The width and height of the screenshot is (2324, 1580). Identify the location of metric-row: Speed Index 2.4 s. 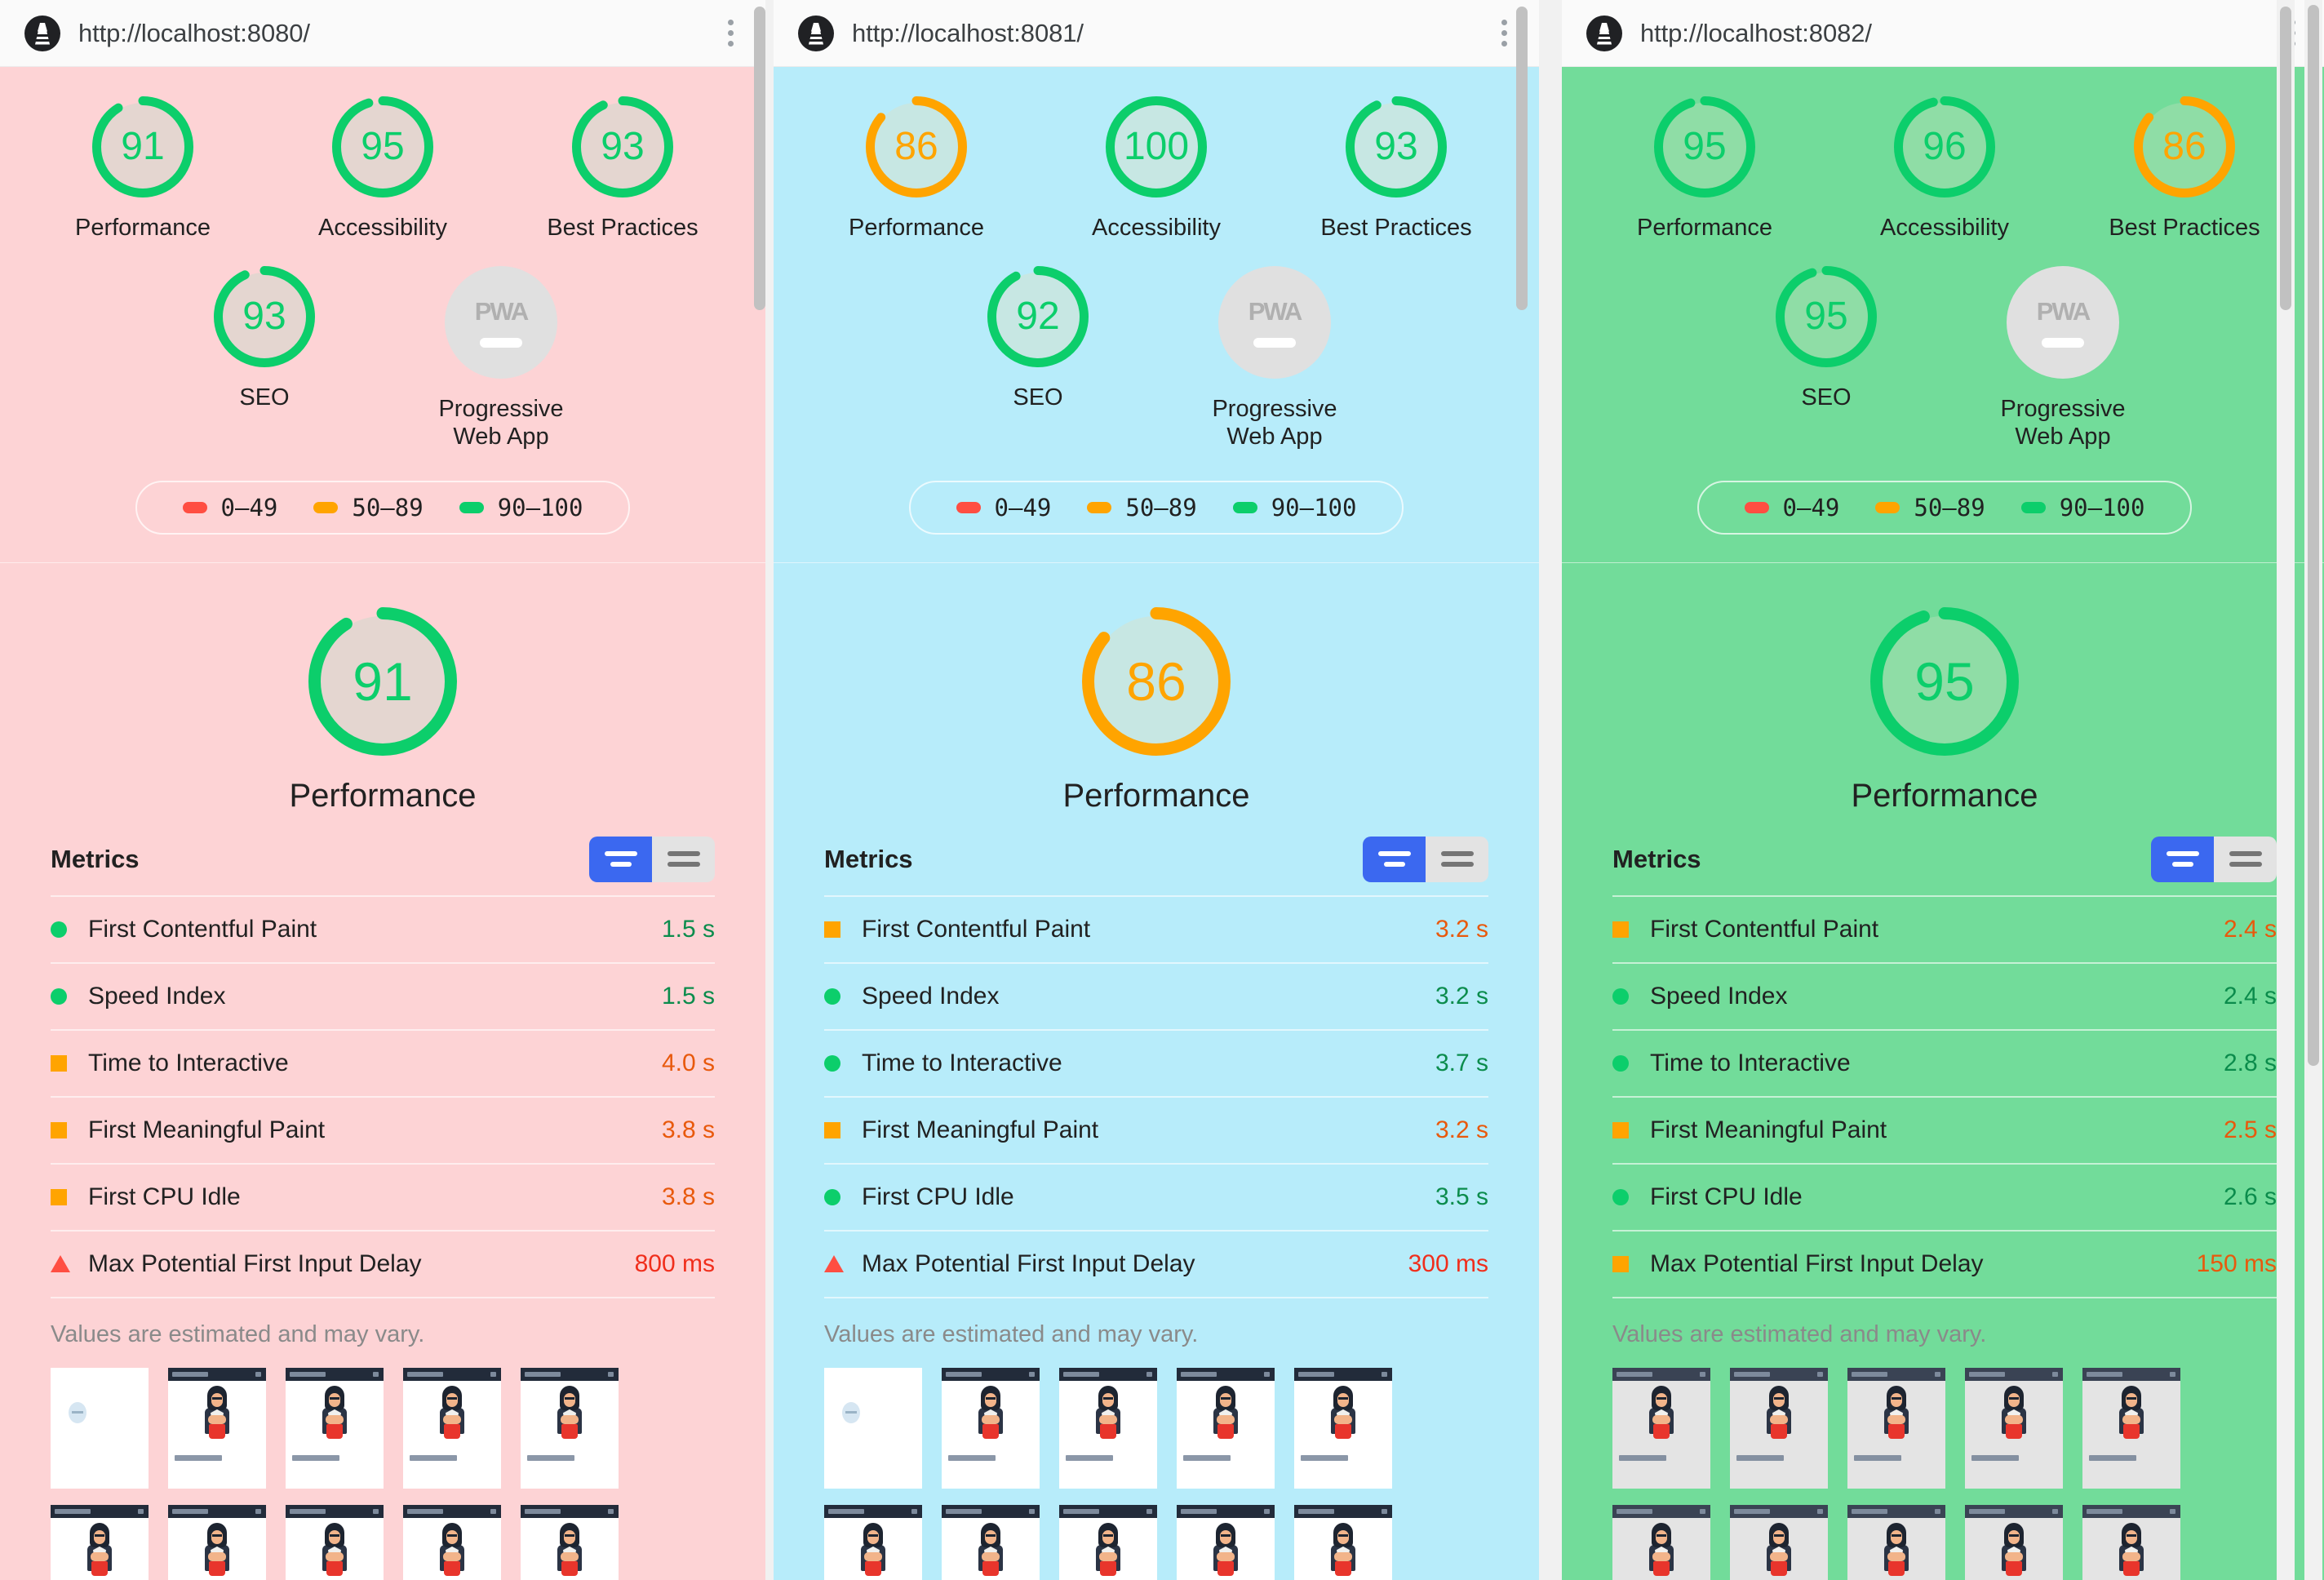
(1944, 995).